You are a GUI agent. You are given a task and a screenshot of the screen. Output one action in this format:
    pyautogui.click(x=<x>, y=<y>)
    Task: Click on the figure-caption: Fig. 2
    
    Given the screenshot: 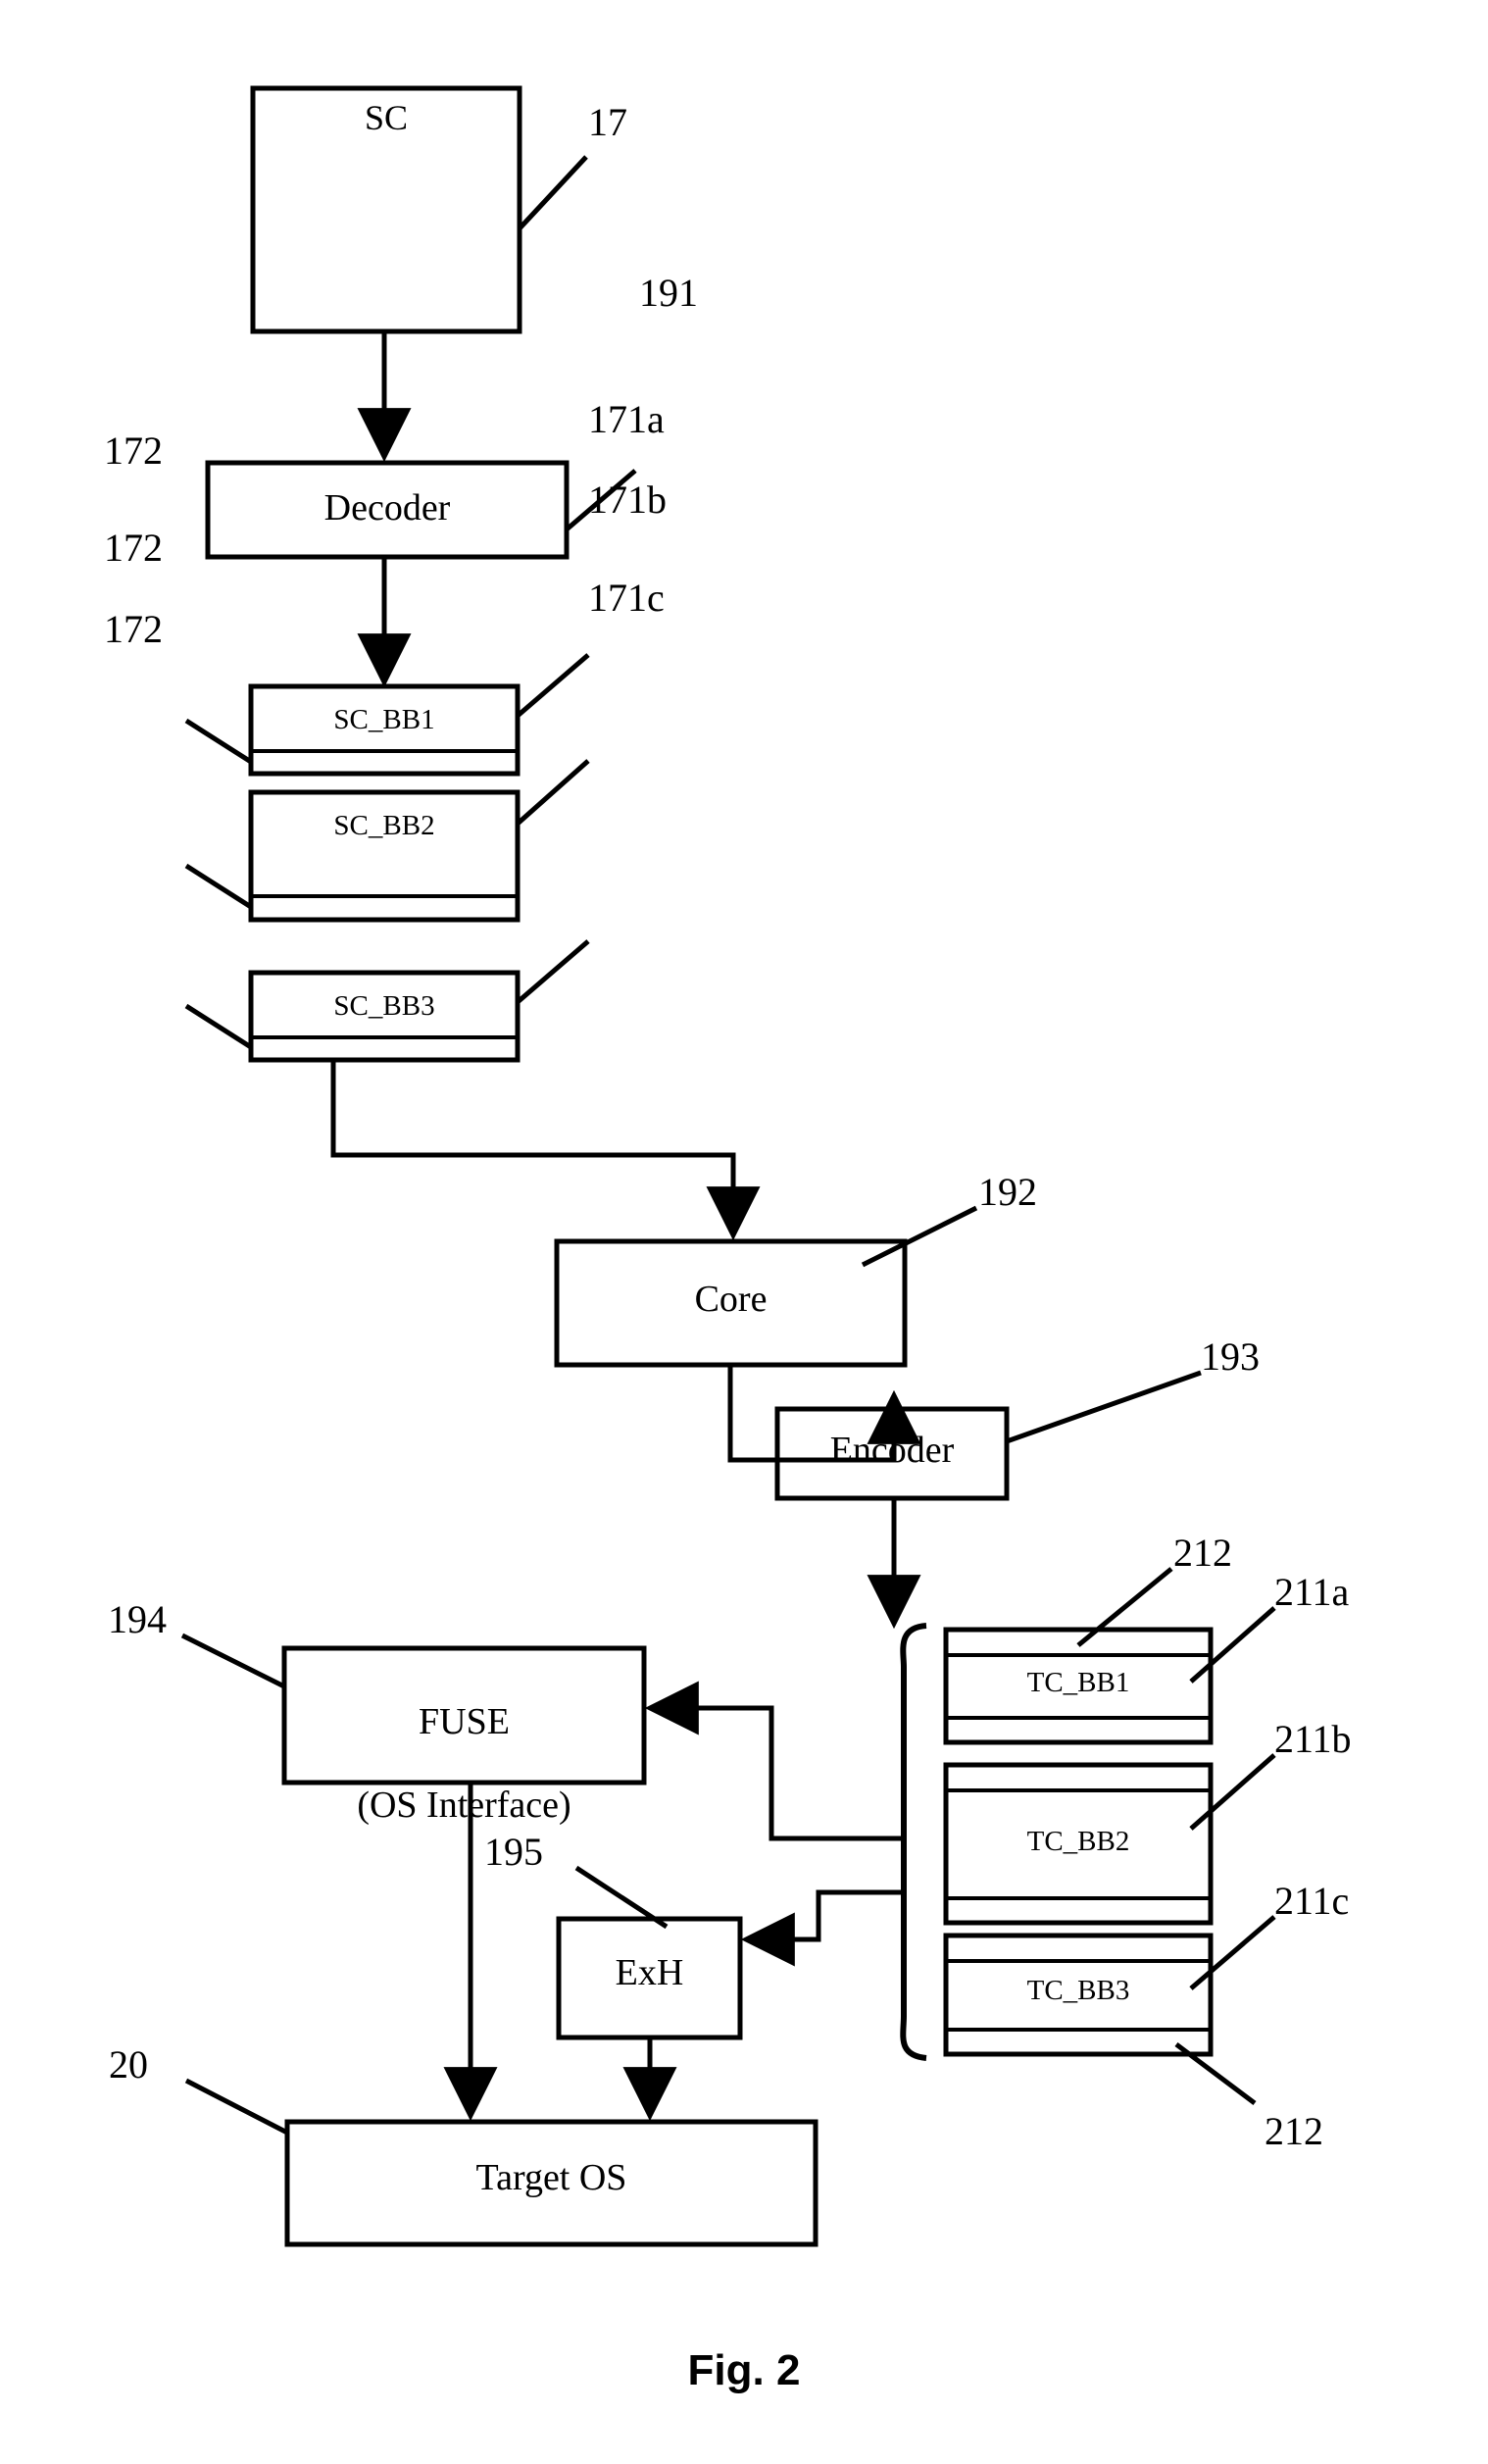 What is the action you would take?
    pyautogui.click(x=744, y=2370)
    